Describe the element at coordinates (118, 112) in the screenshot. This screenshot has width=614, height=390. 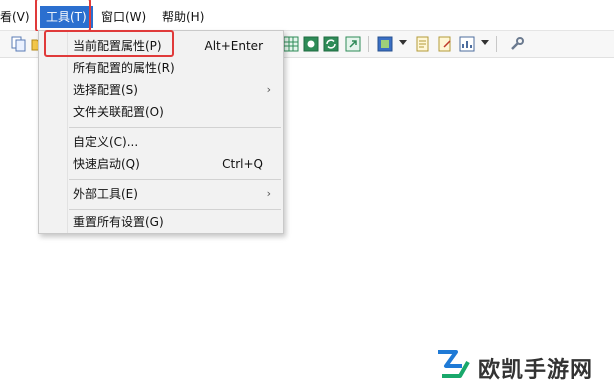
I see `menu-item-label: 文件关联配置(O)` at that location.